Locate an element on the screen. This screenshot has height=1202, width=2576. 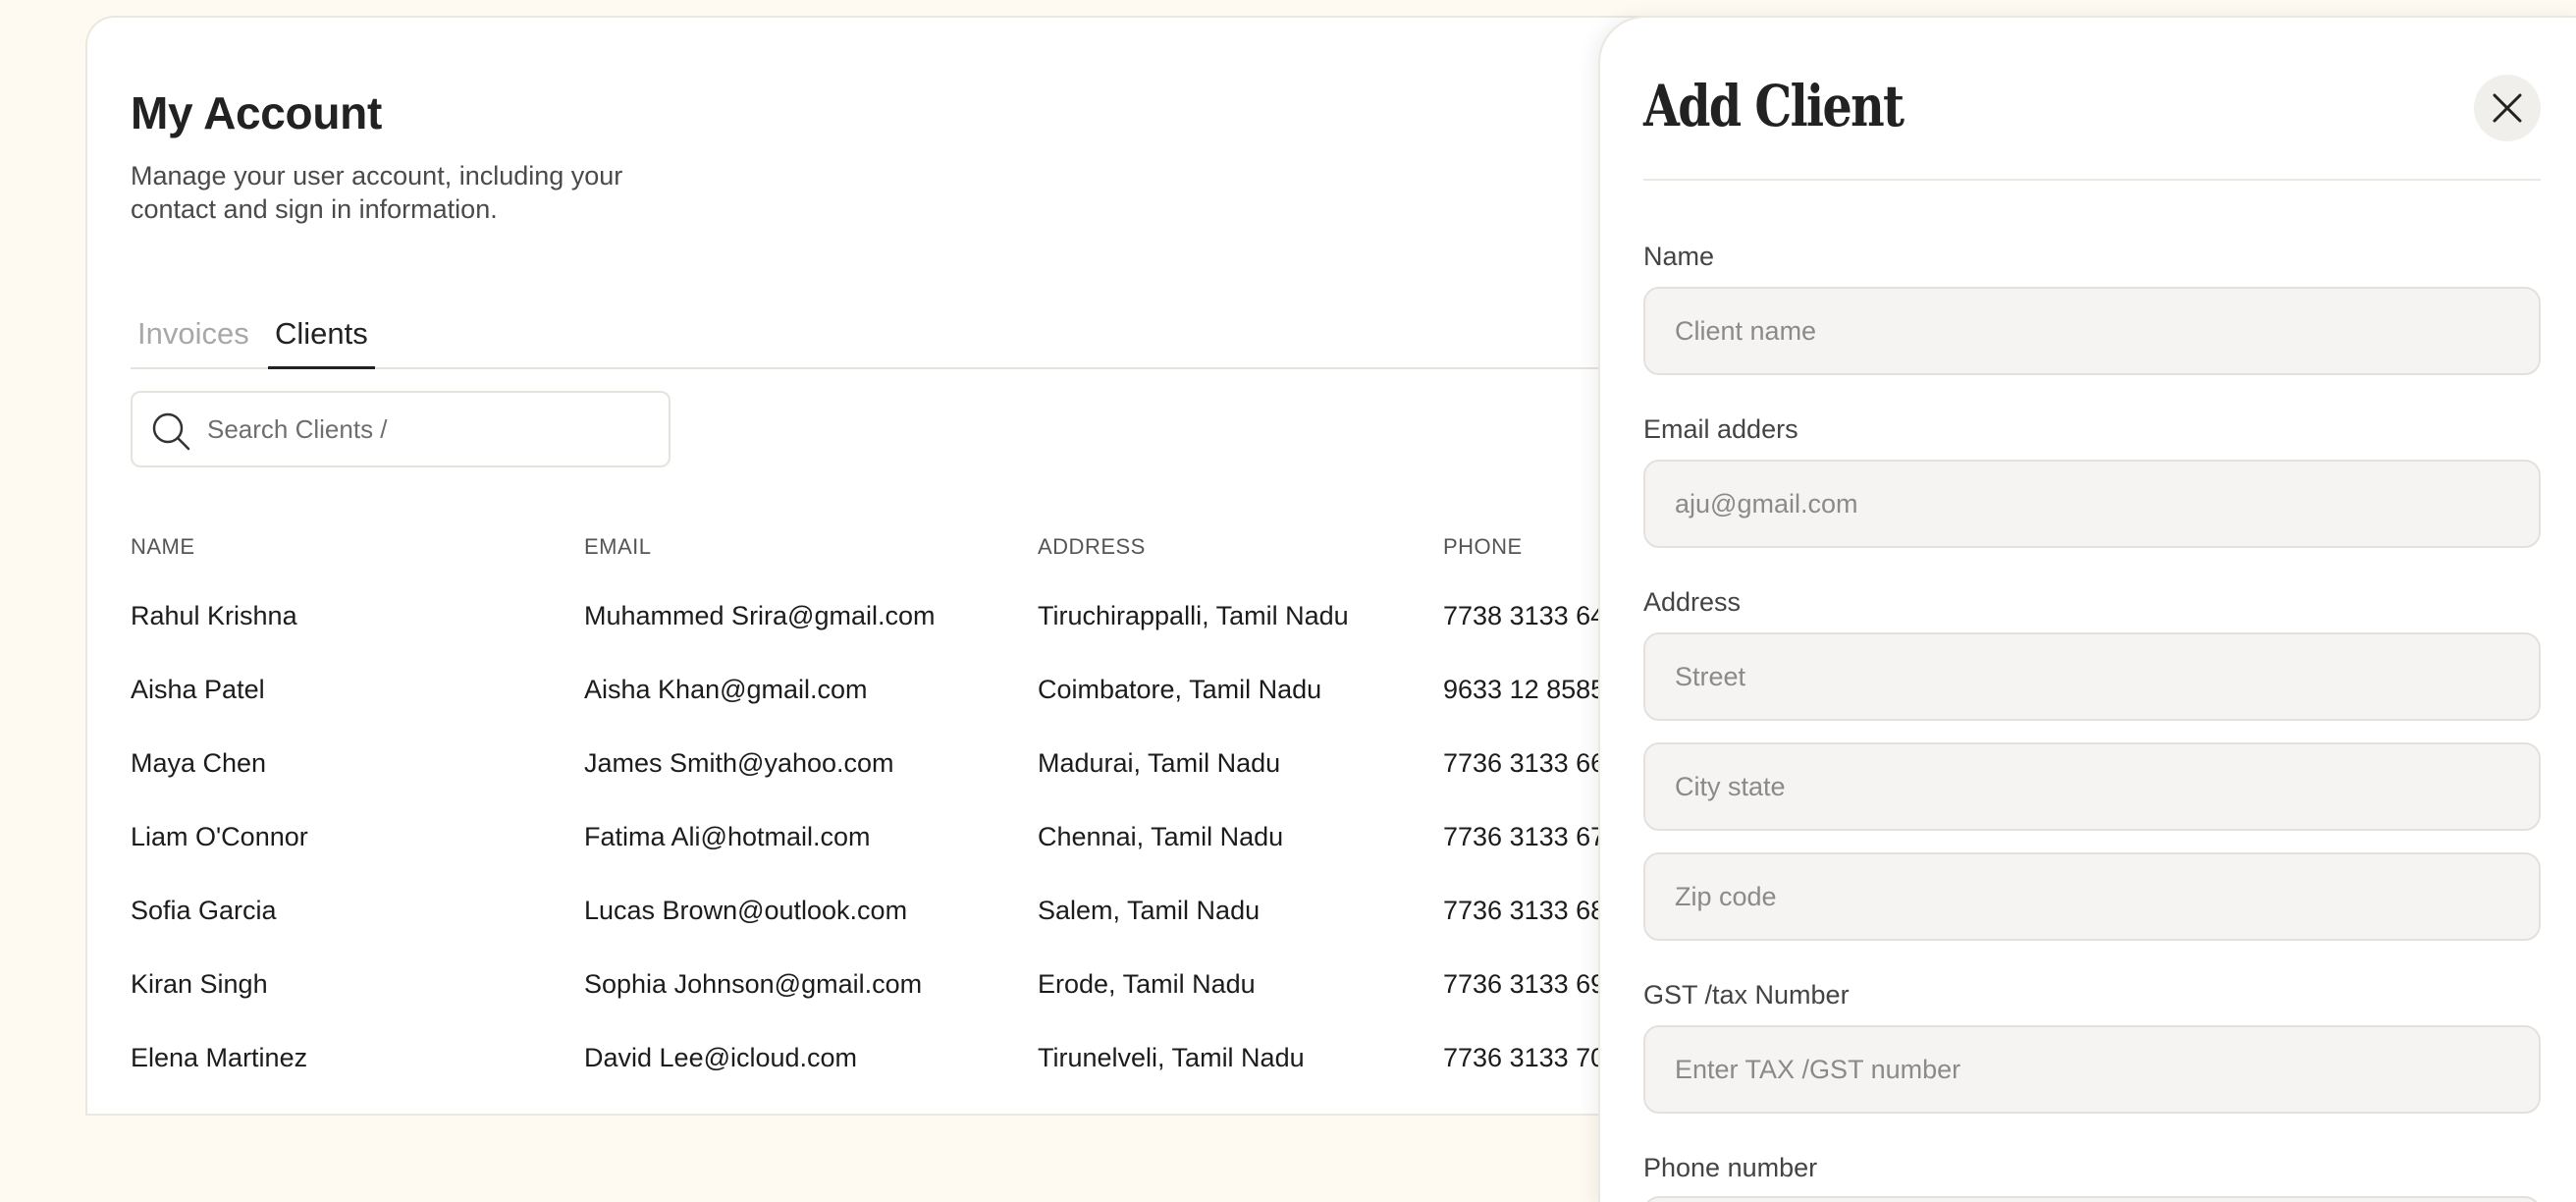
address-label: Address is located at coordinates (1692, 602).